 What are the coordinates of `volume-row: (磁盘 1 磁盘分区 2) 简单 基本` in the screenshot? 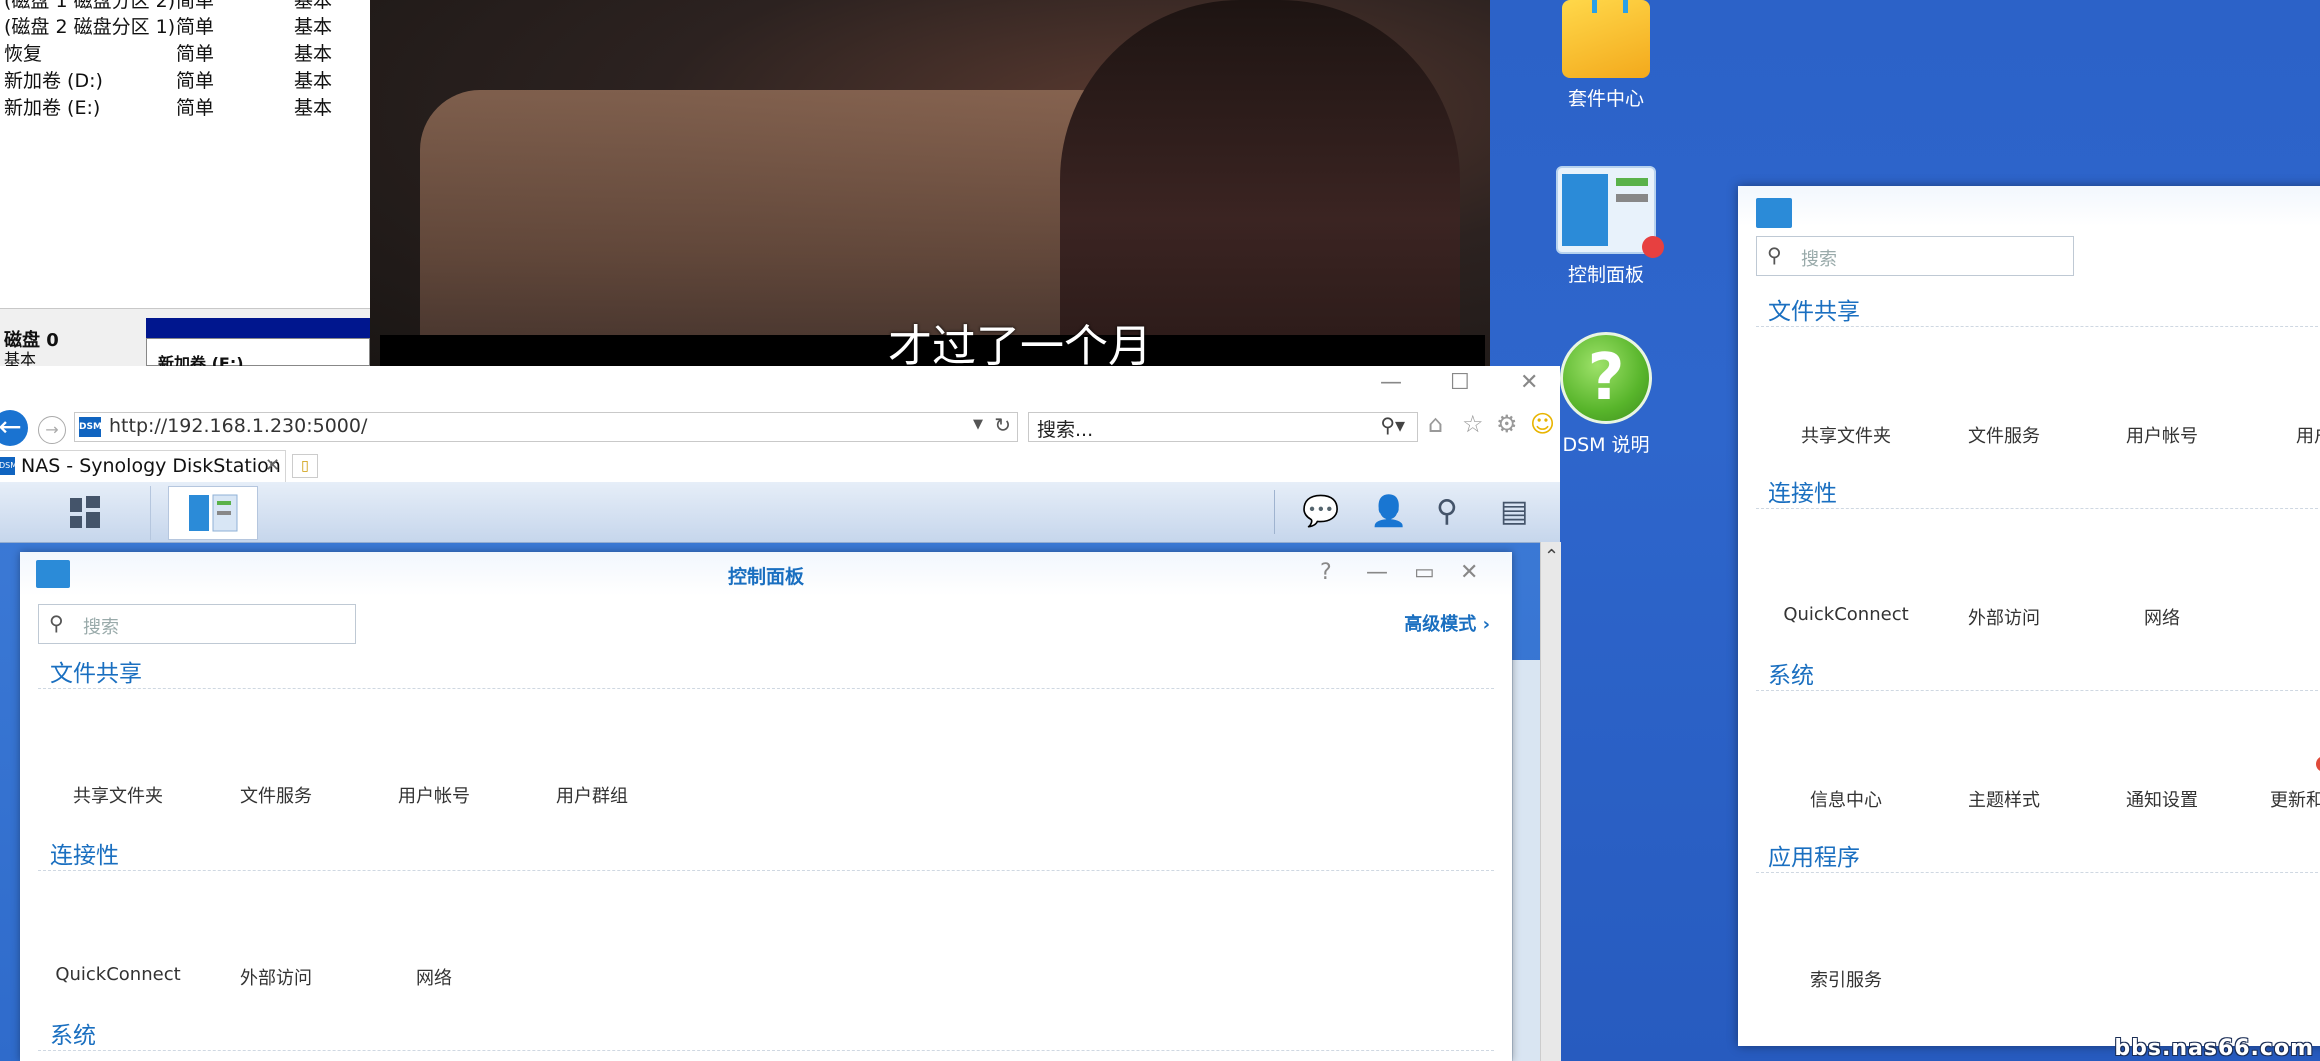 It's located at (168, 6).